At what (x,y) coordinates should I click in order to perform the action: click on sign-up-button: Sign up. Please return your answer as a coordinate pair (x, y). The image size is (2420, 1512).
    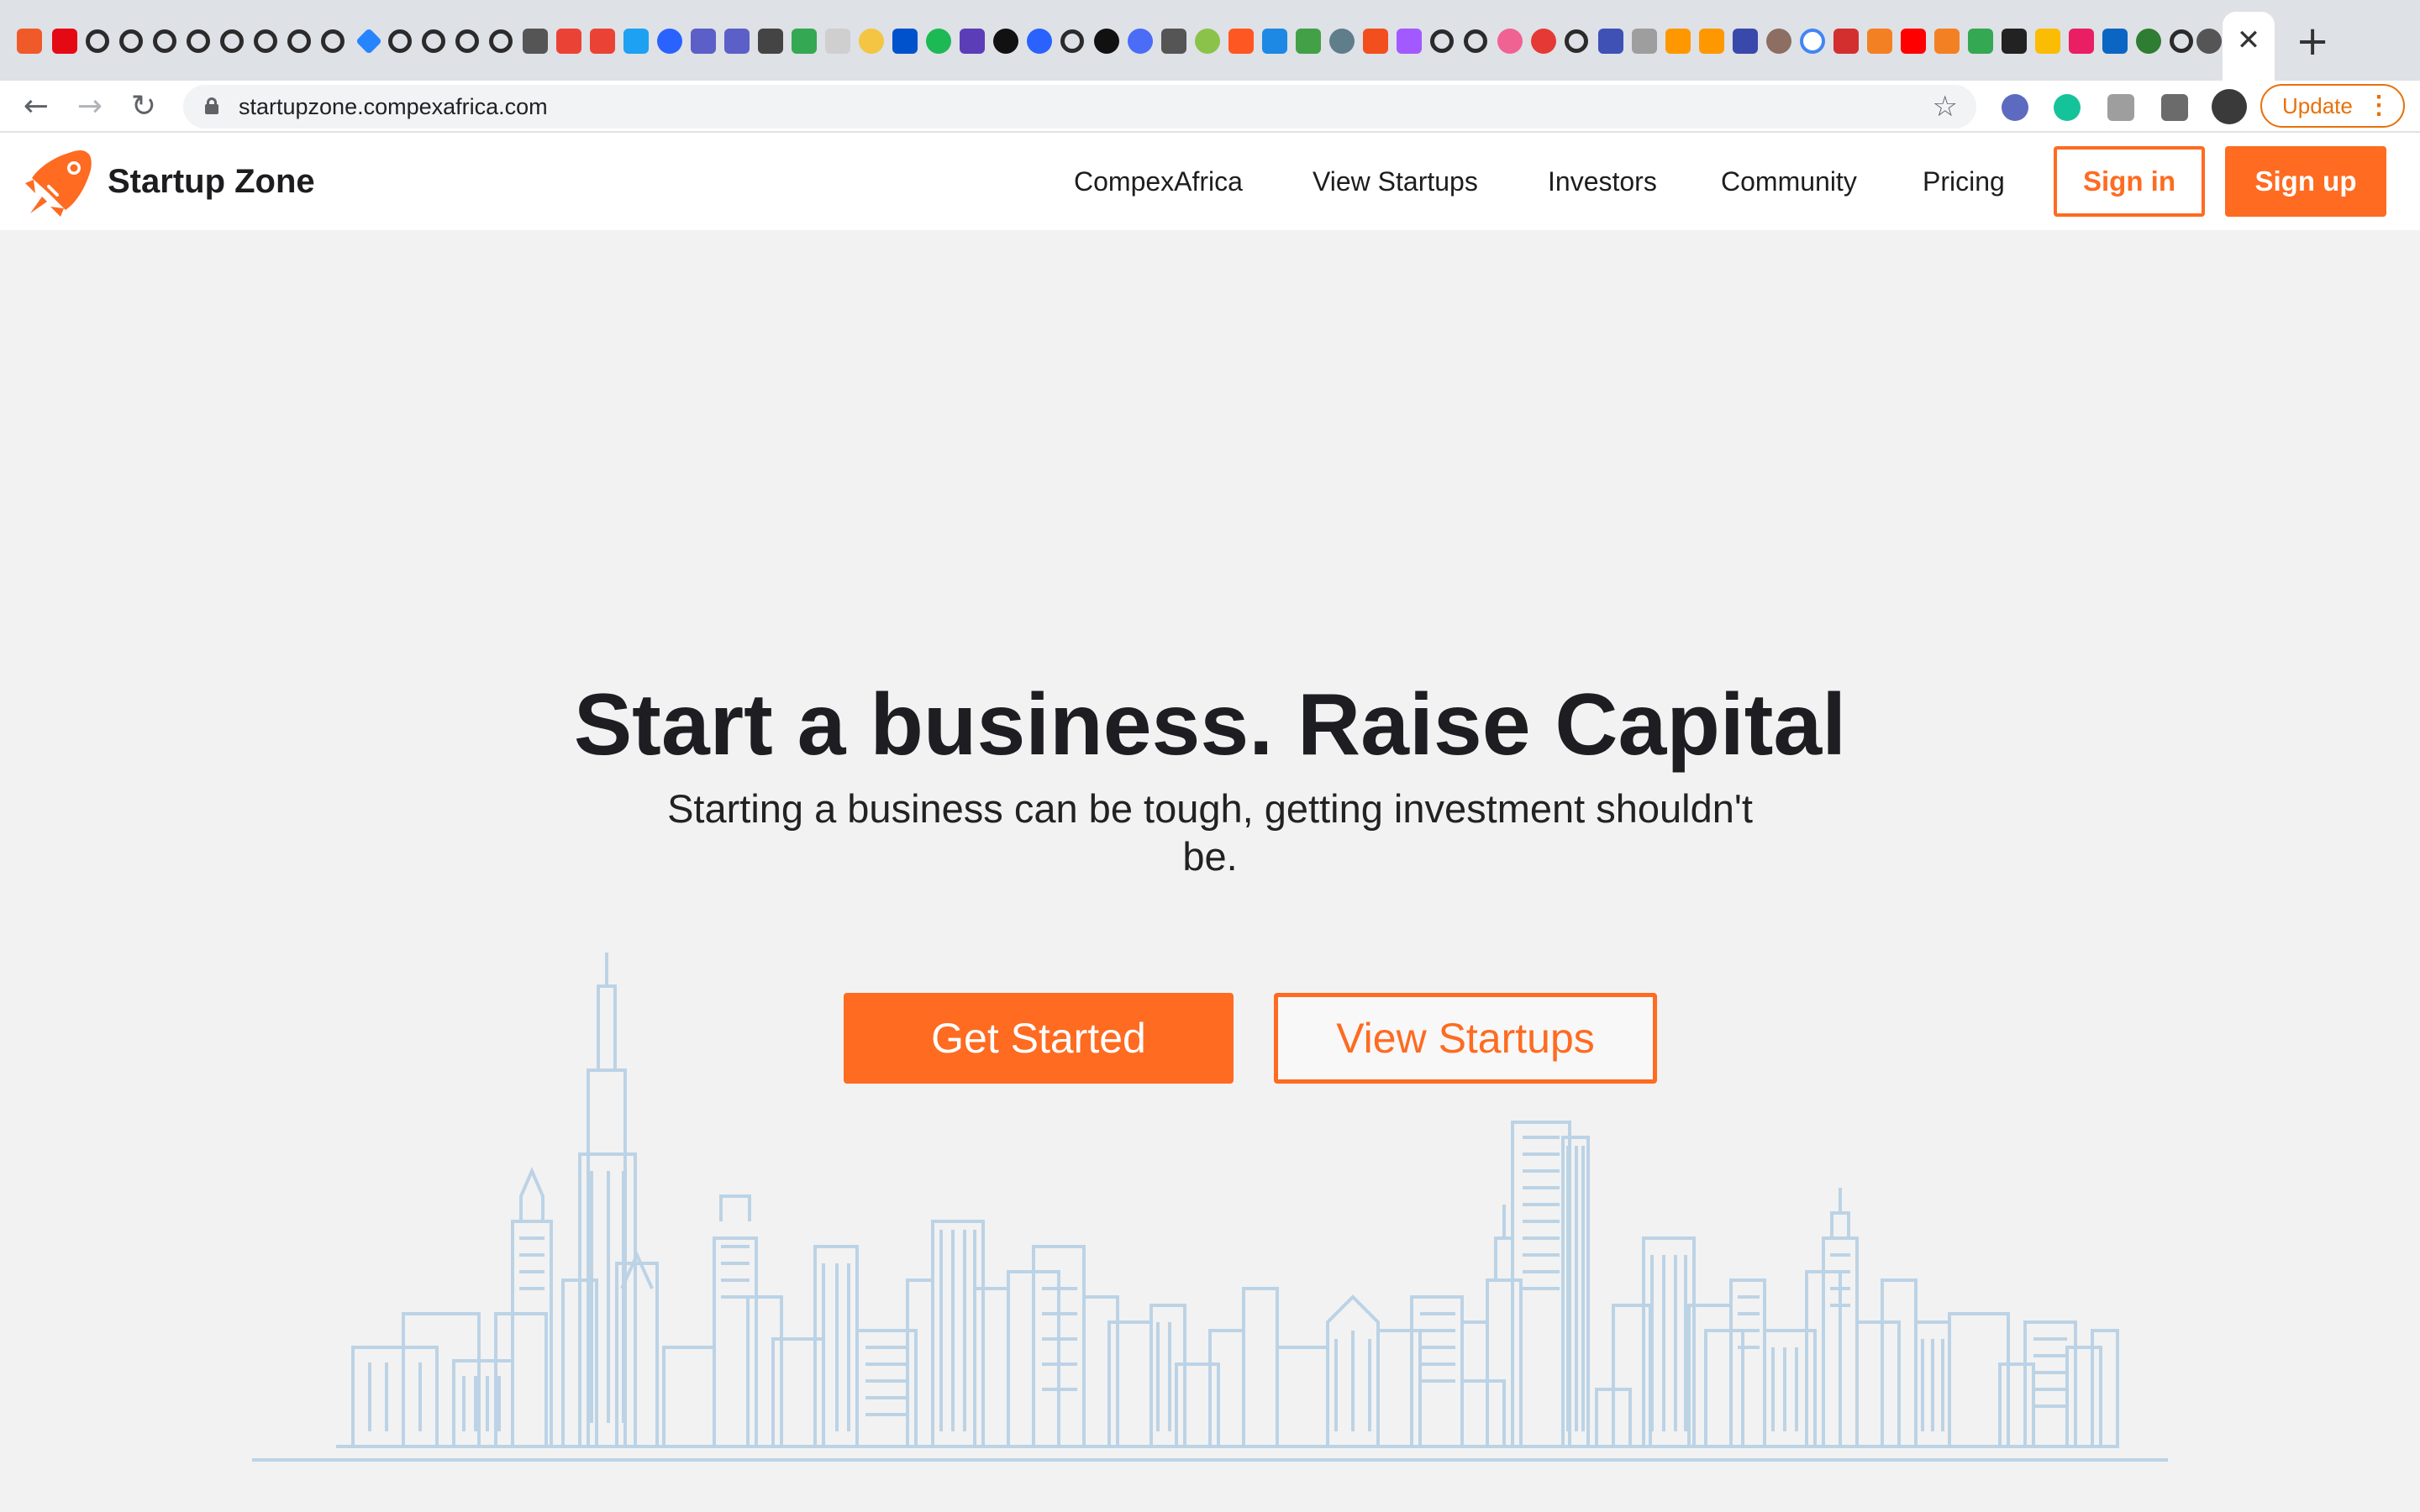
    Looking at the image, I should click on (2305, 181).